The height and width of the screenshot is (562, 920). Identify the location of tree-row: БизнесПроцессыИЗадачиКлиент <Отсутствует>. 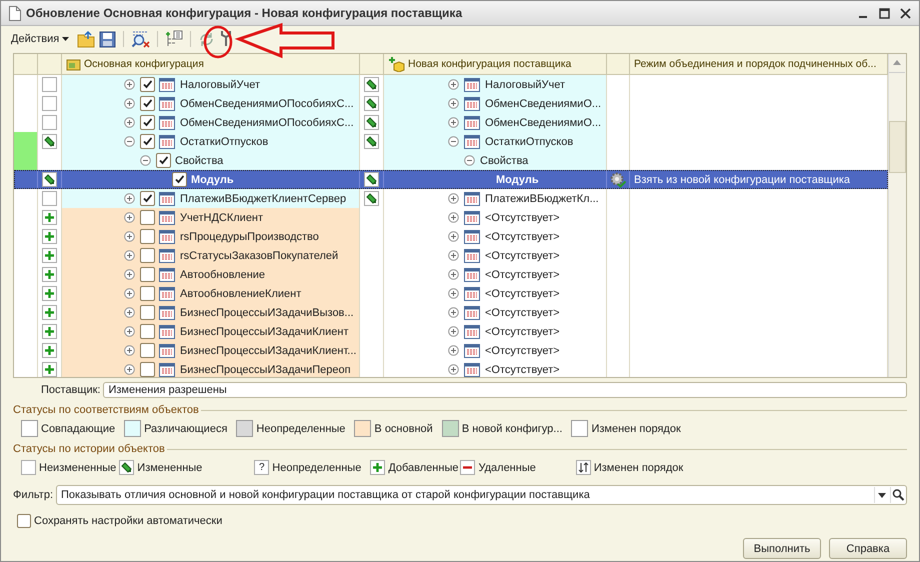
(451, 331).